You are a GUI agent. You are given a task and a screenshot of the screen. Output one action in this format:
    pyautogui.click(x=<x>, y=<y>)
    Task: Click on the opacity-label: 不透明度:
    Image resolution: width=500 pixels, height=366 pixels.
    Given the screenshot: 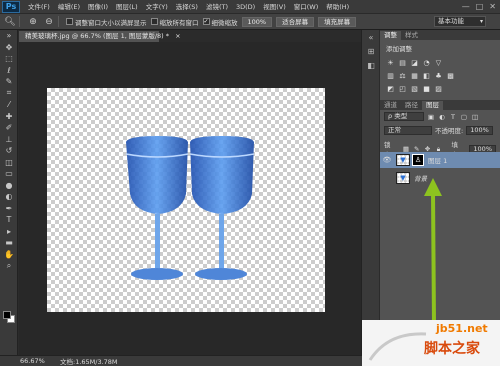 What is the action you would take?
    pyautogui.click(x=449, y=131)
    